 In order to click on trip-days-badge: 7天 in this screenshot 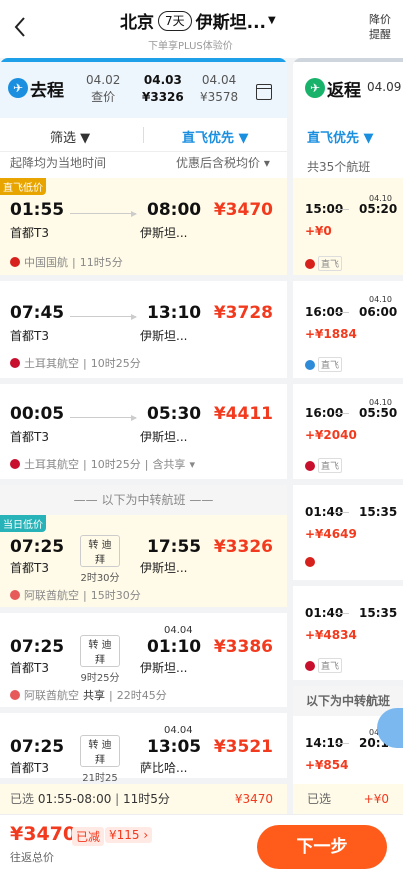, I will do `click(175, 20)`.